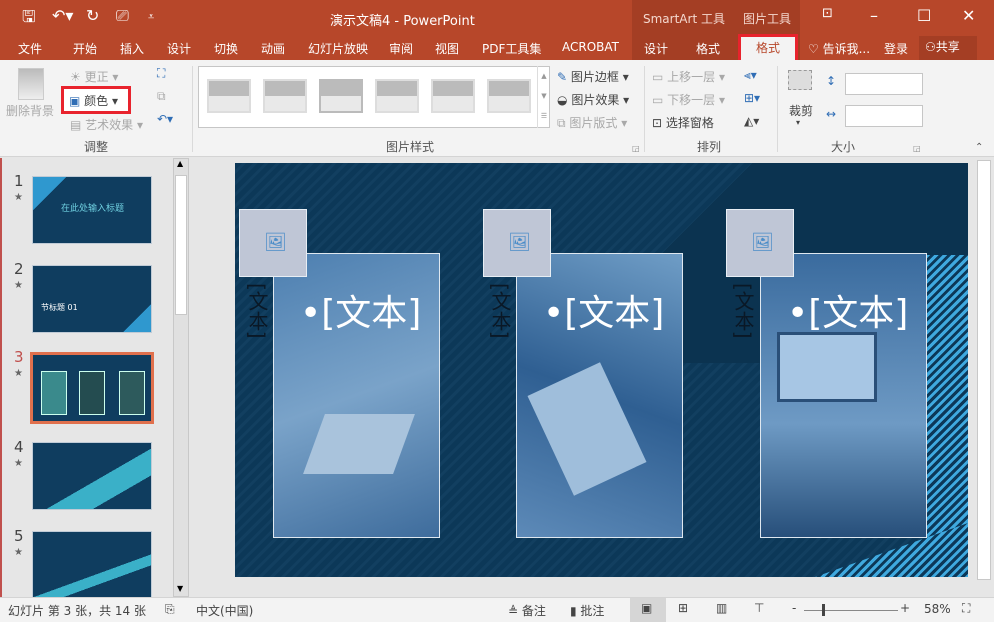  Describe the element at coordinates (593, 99) in the screenshot. I see `picture-effects-button: ◒ 图片效果 ▾` at that location.